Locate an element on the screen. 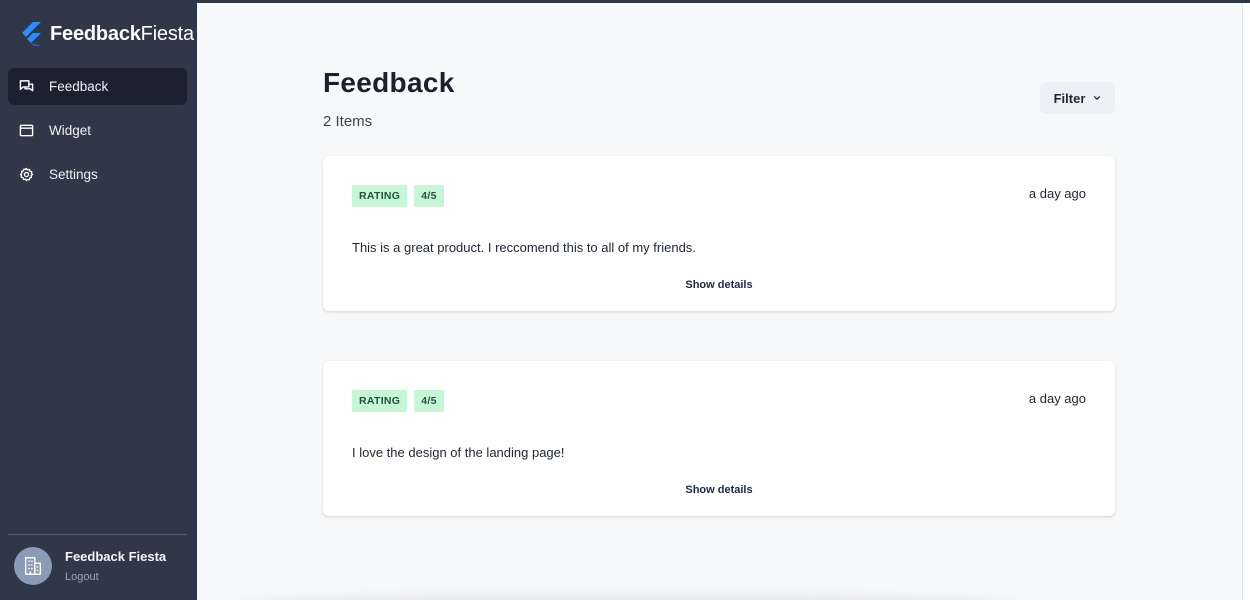 The height and width of the screenshot is (600, 1250). feedback-message: I love the design of the landing page! is located at coordinates (458, 452).